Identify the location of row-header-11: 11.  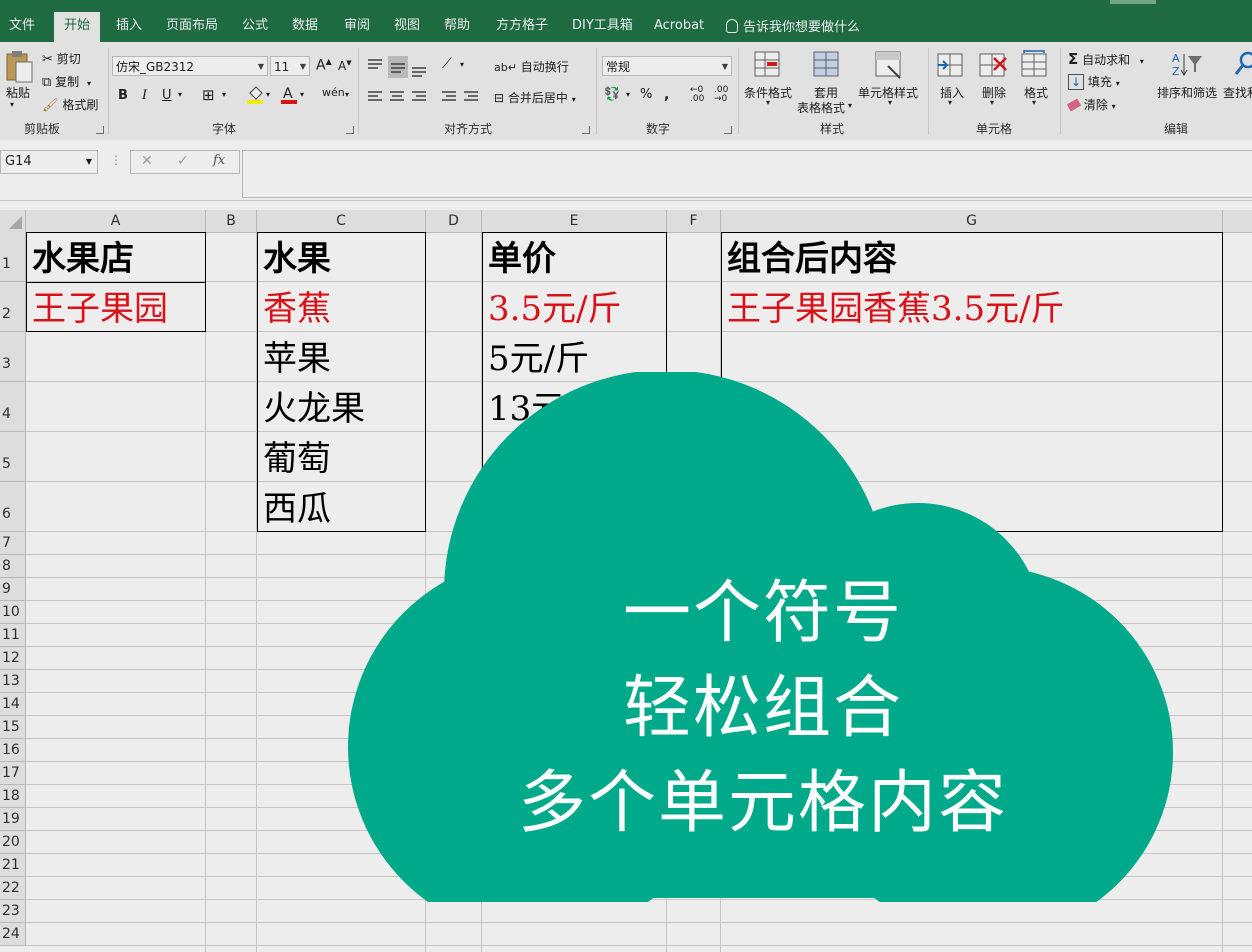
(13, 635).